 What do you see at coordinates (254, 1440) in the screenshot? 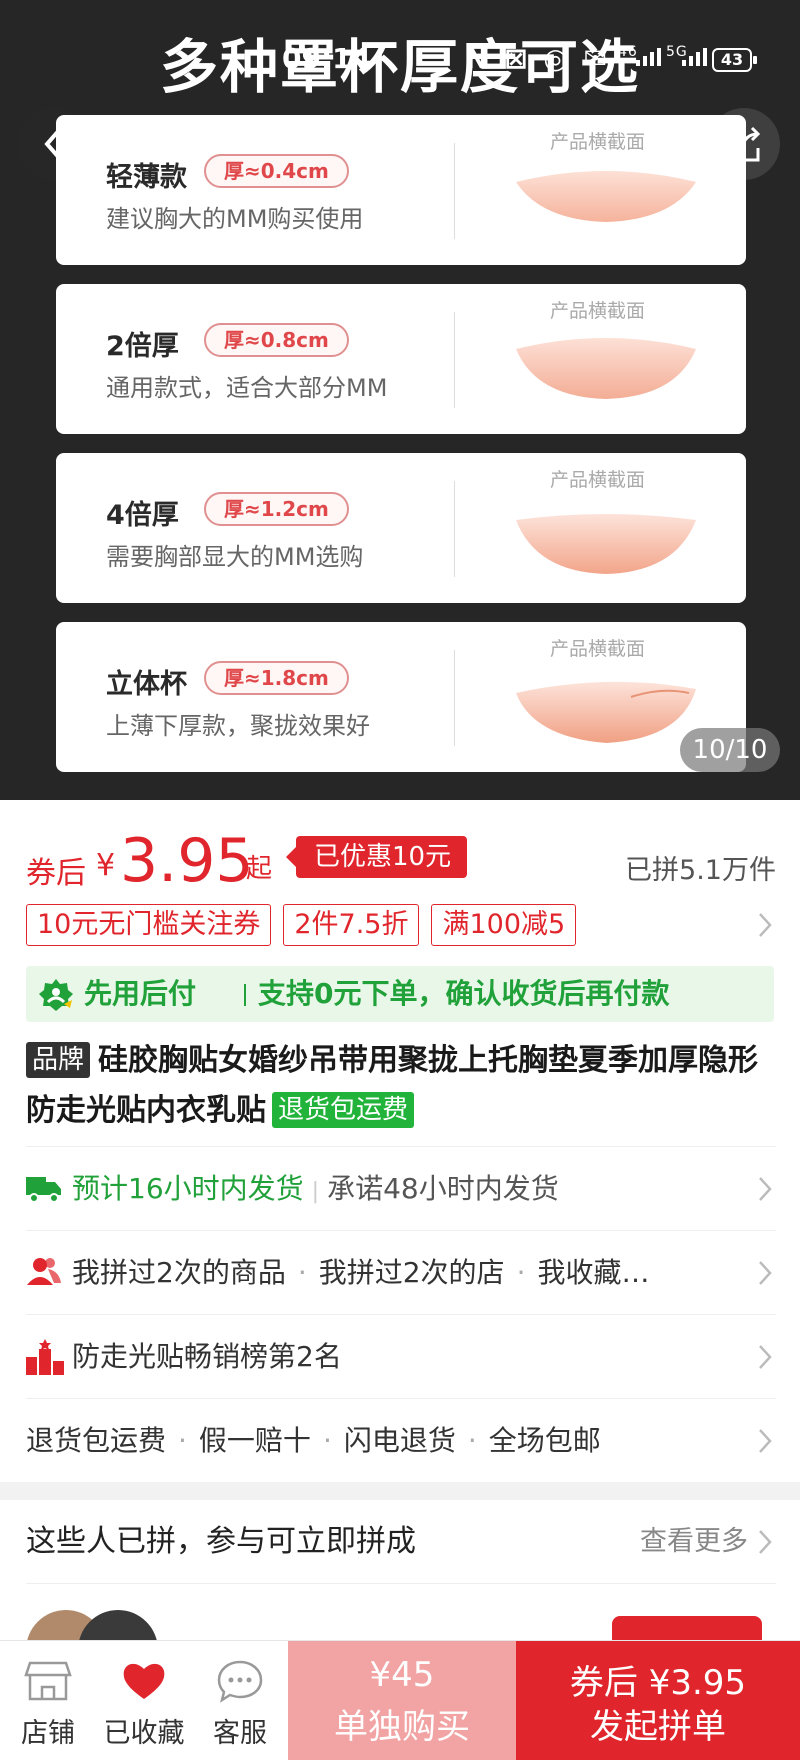
I see `service-item: 假一赔十` at bounding box center [254, 1440].